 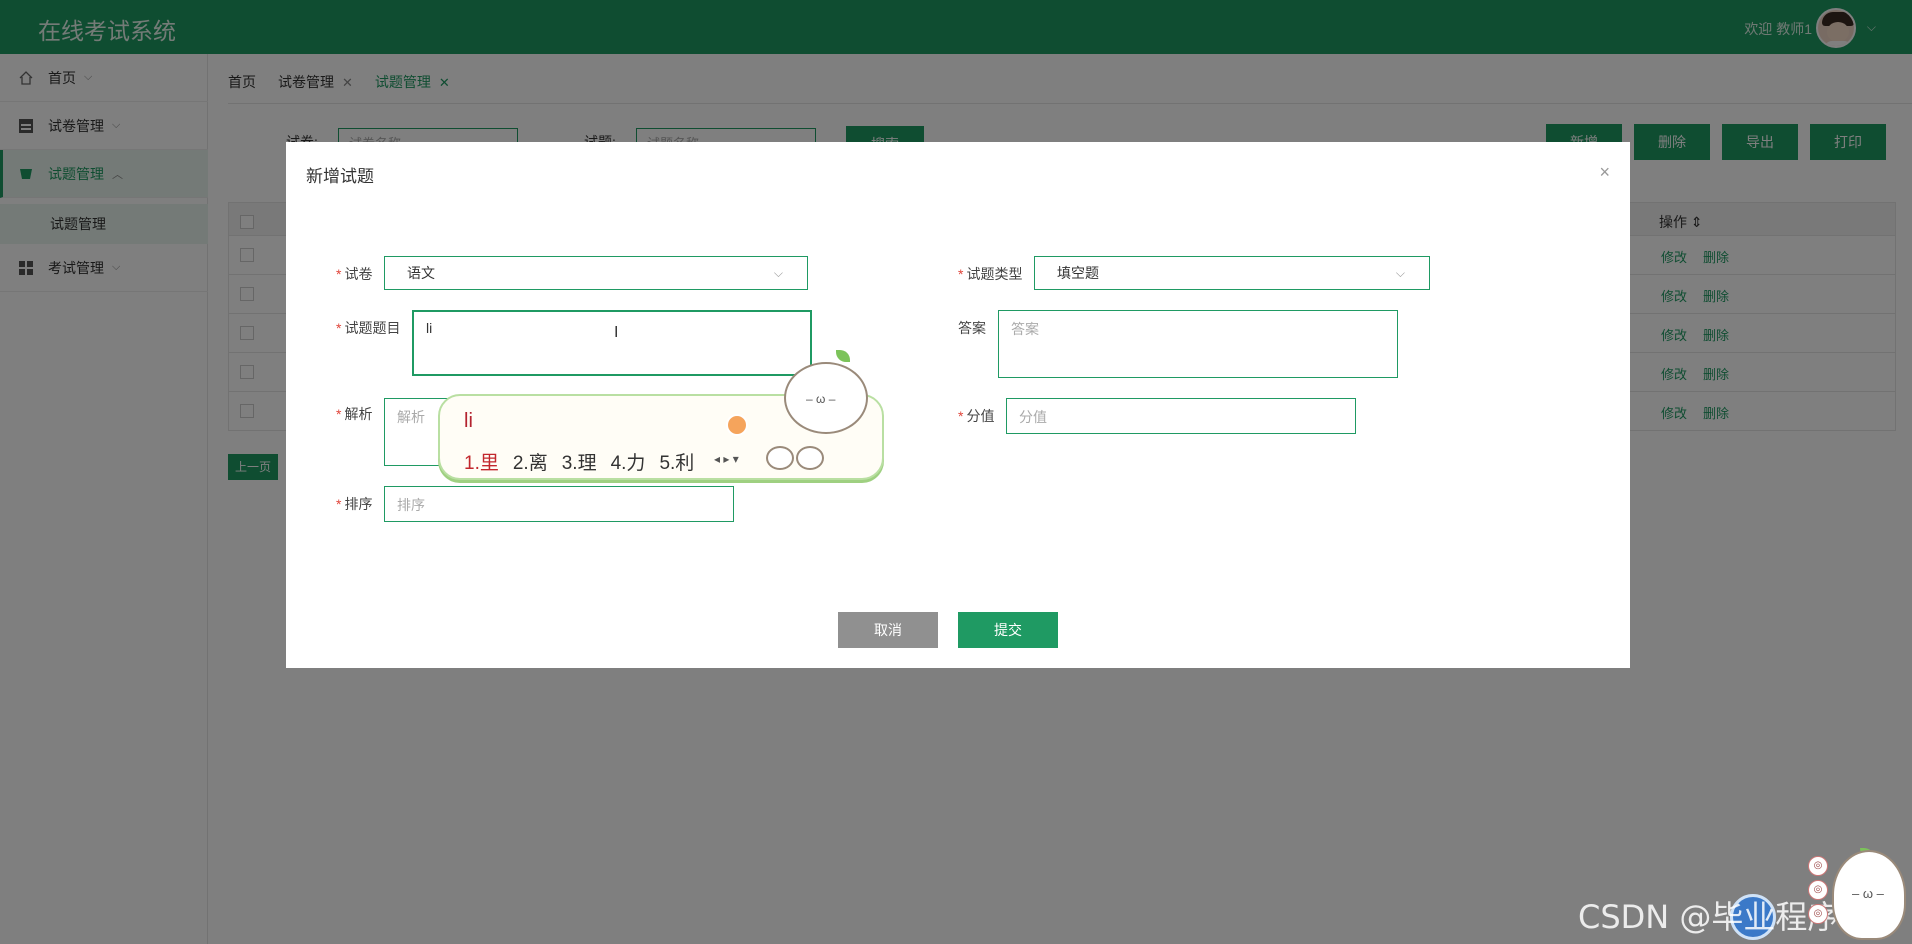 What do you see at coordinates (990, 274) in the screenshot?
I see `type-label: * 试题类型` at bounding box center [990, 274].